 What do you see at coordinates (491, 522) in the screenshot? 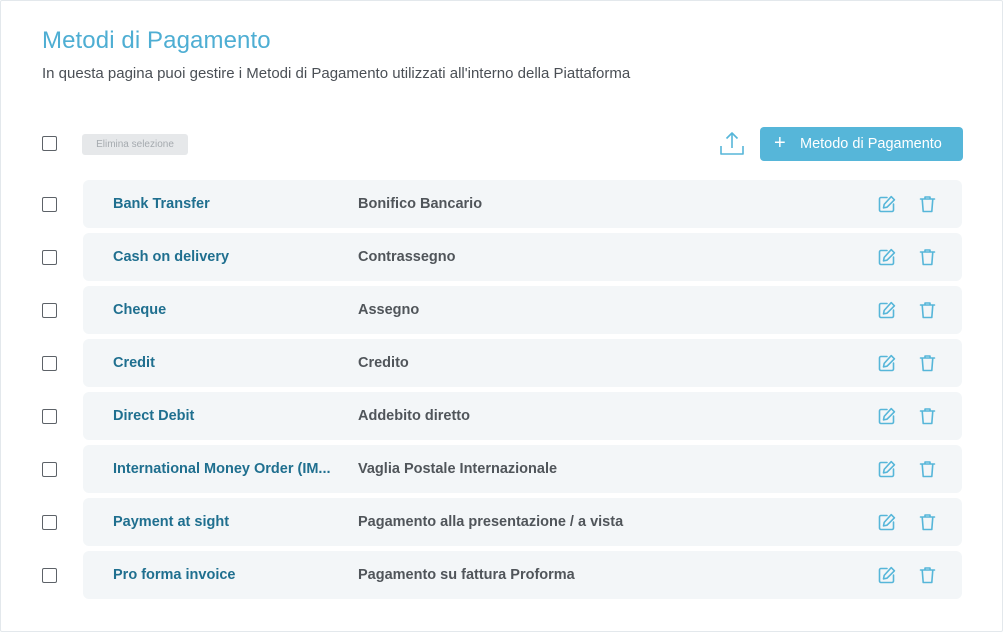
I see `payment-method-description: Pagamento alla presentazione / a vista` at bounding box center [491, 522].